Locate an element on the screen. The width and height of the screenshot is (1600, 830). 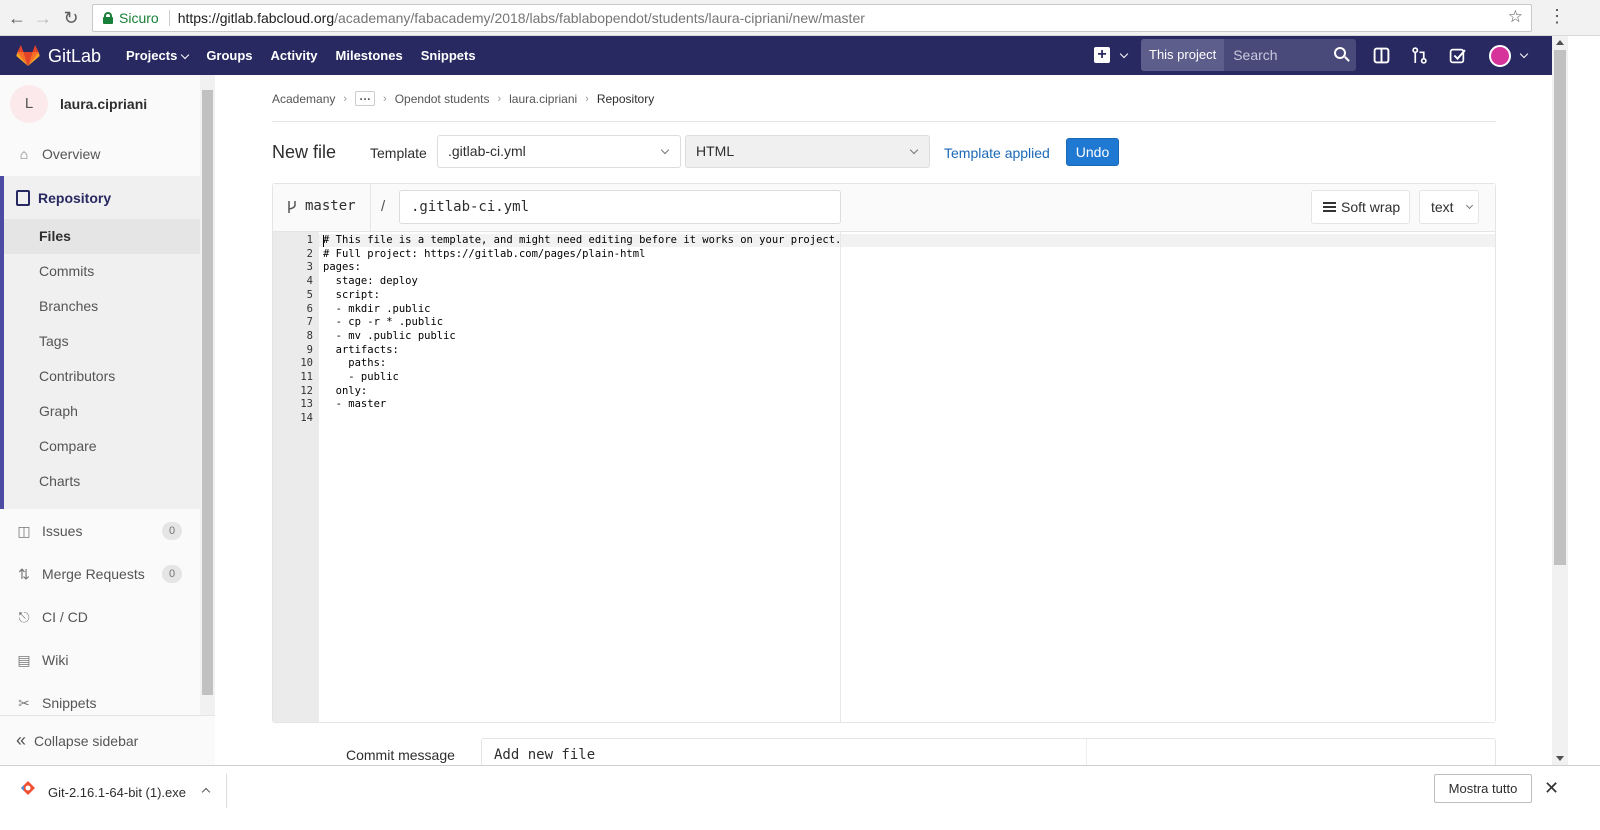
file-name-input: .gitlab-ci.yml is located at coordinates (620, 207).